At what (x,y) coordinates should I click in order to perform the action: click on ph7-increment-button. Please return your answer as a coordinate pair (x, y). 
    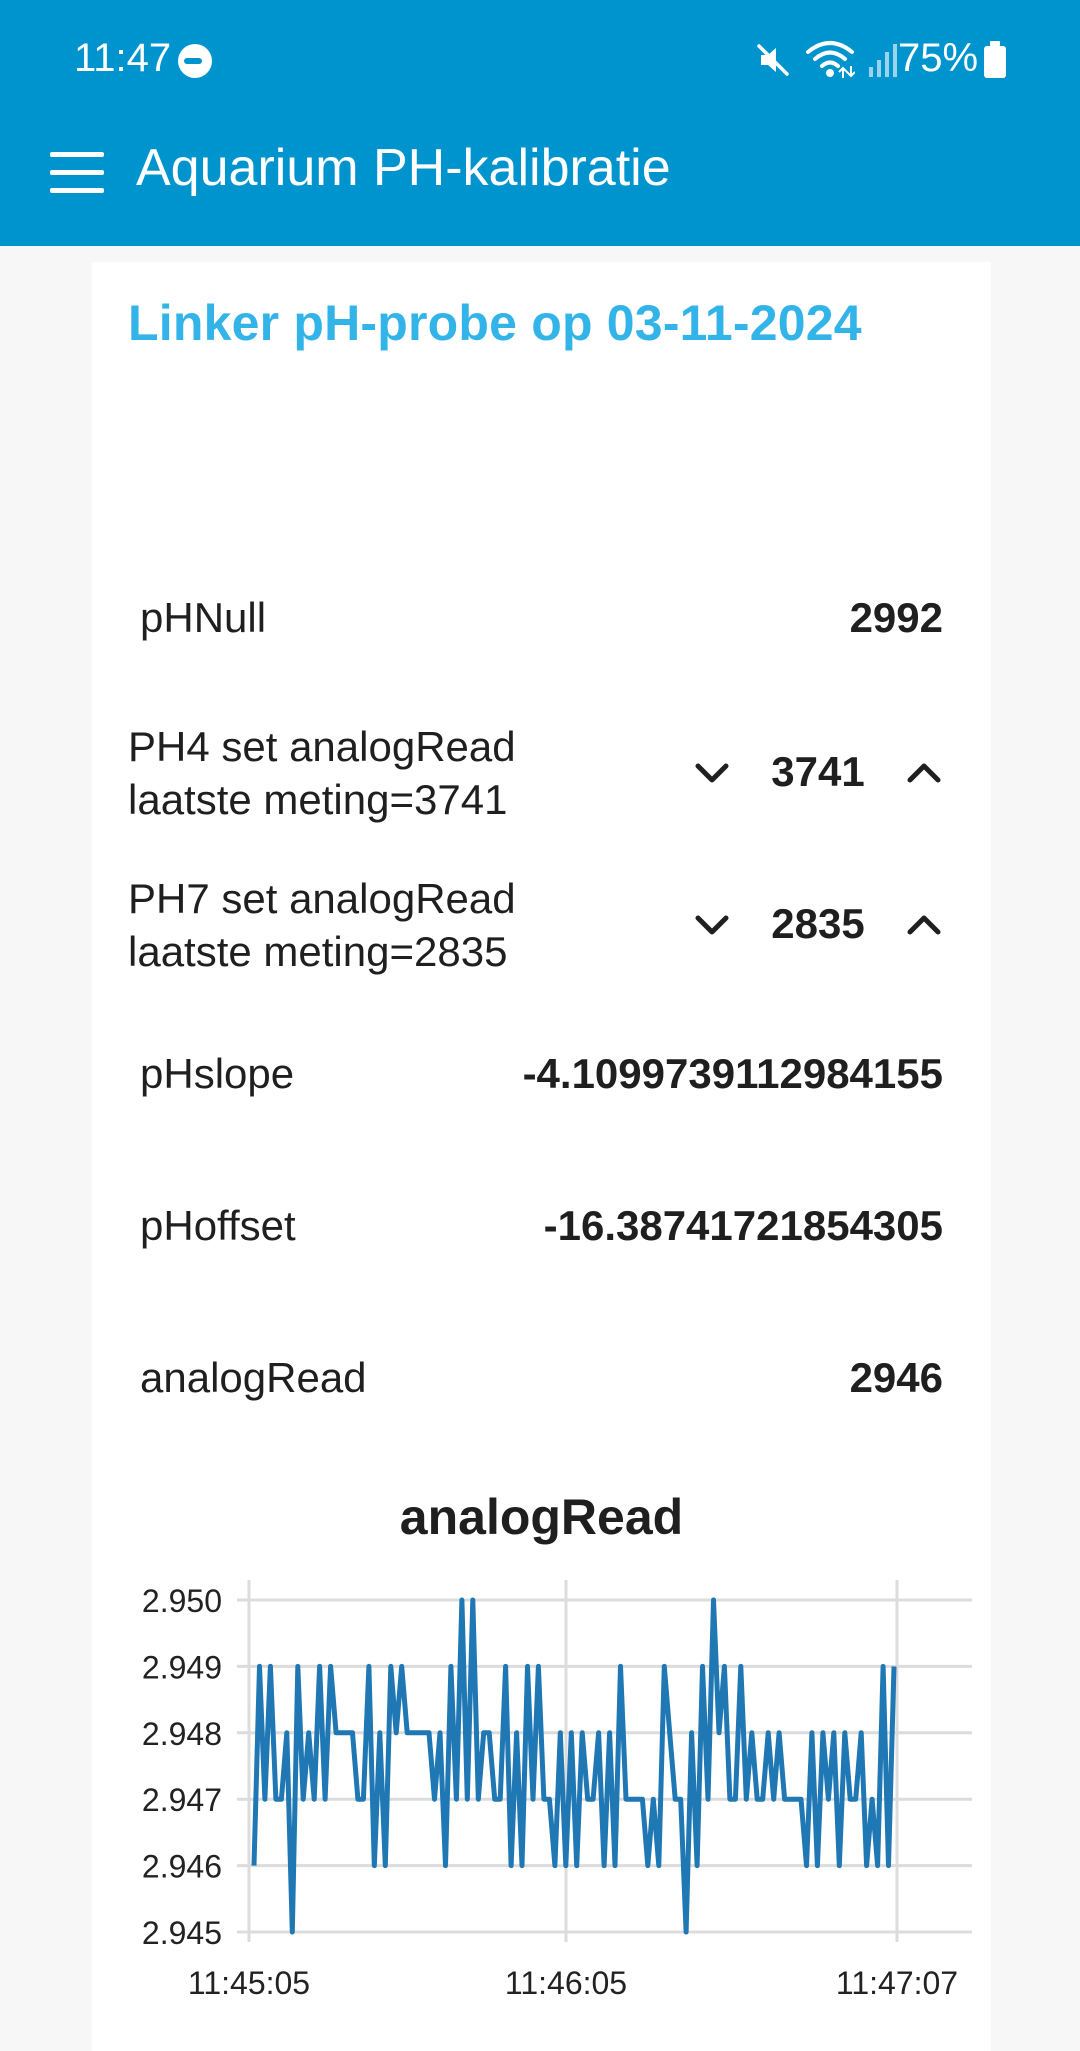
    Looking at the image, I should click on (924, 924).